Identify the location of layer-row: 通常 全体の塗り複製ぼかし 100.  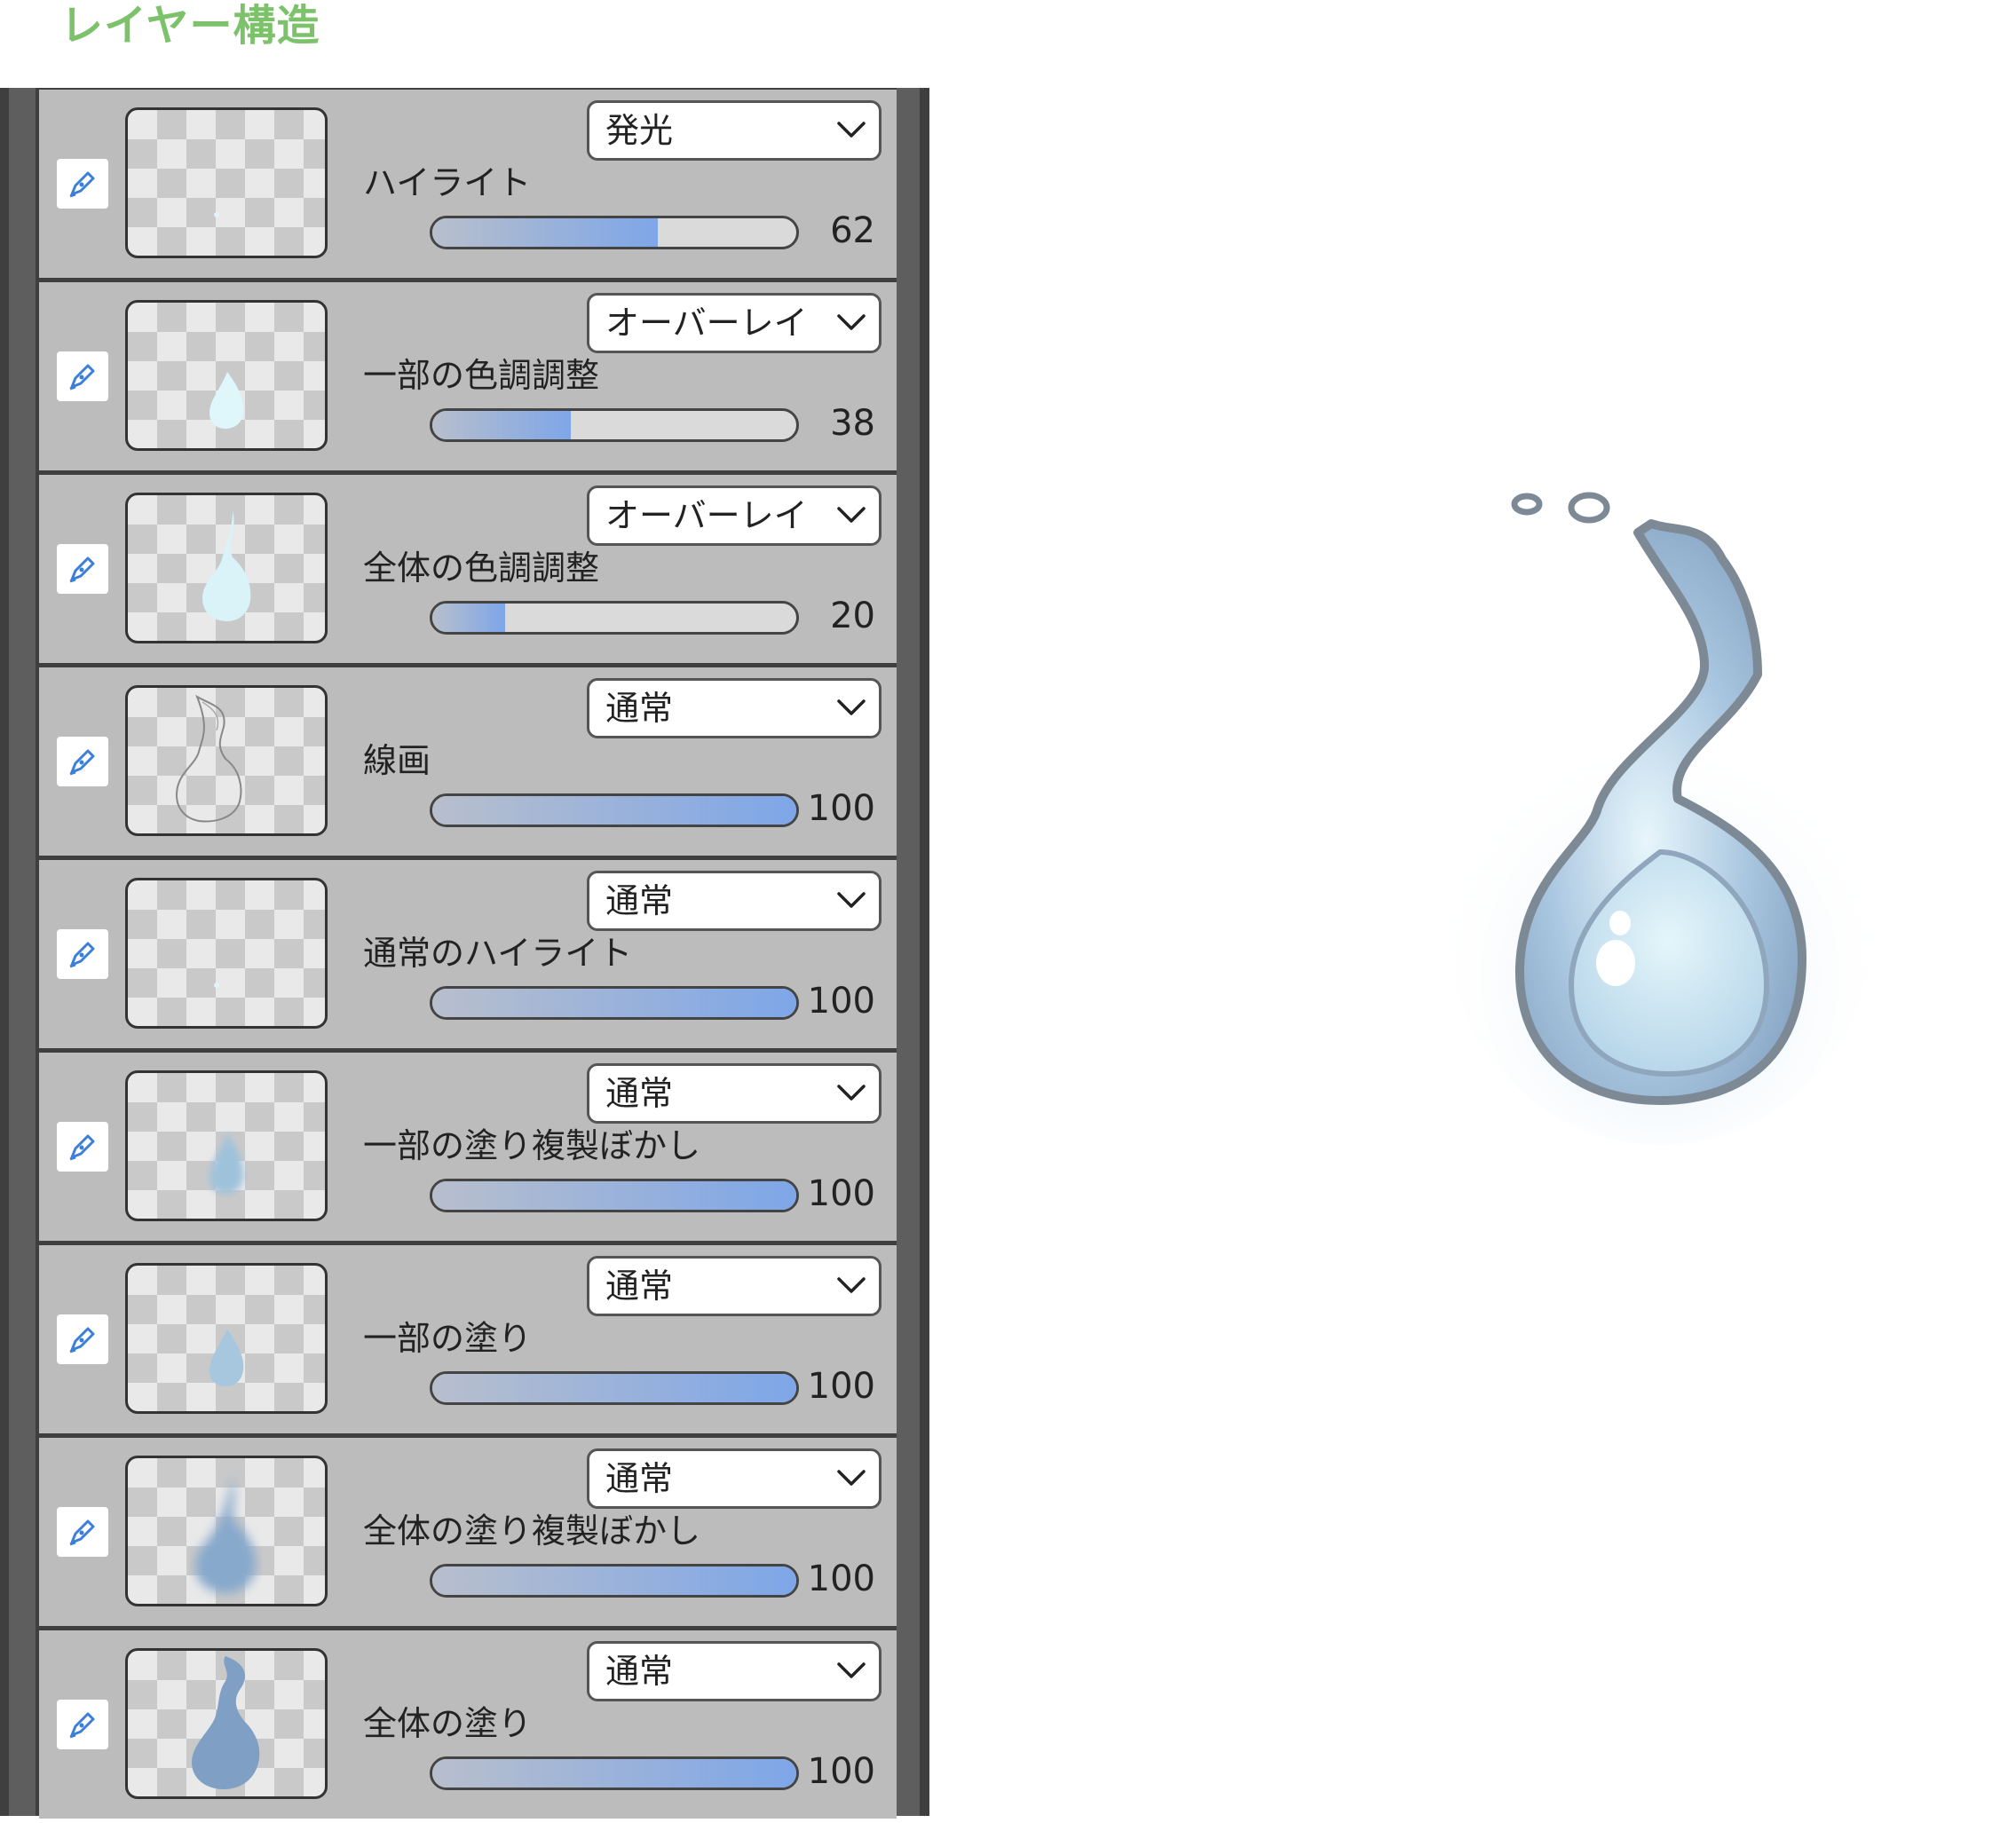
(468, 1532).